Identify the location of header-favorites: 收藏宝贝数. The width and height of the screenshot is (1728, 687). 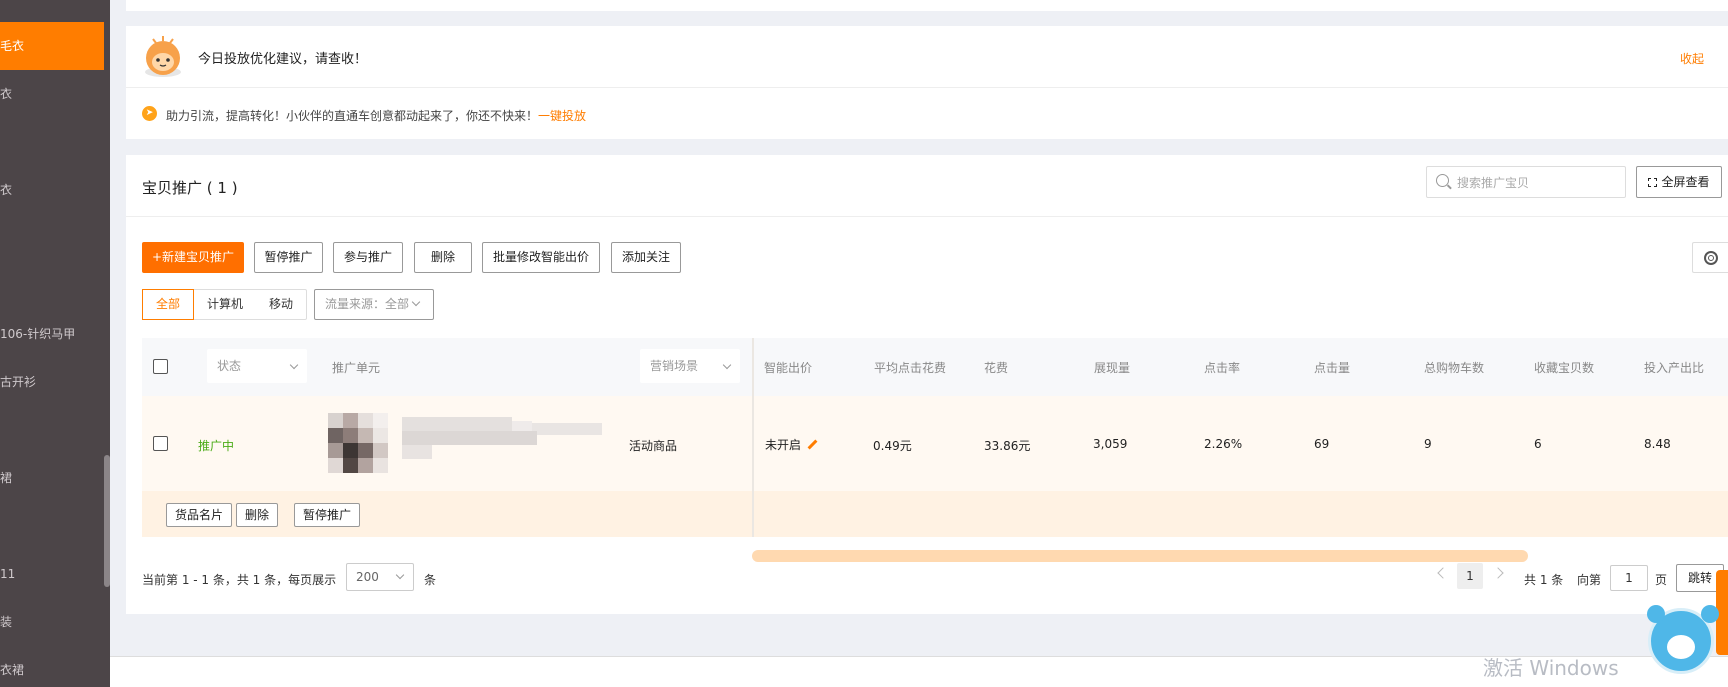
(1564, 367).